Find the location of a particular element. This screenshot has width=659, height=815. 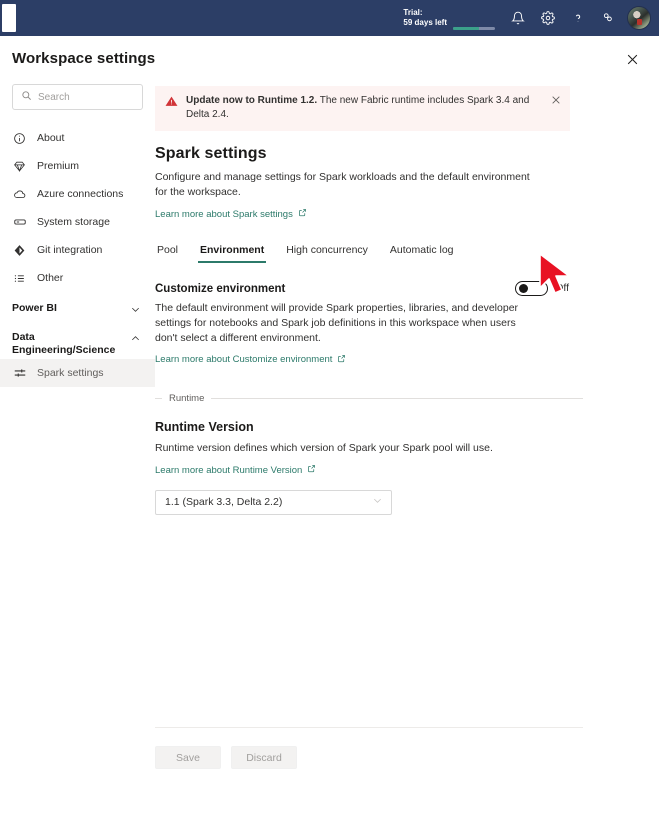

learn-more-label: Learn more about Runtime Version is located at coordinates (229, 470).